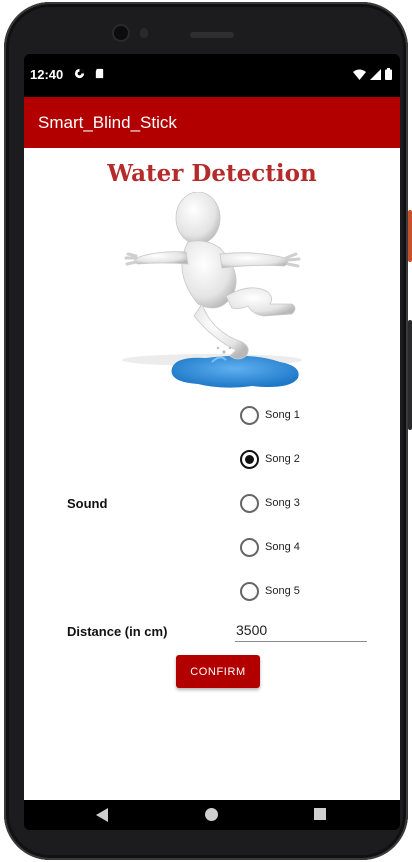 The height and width of the screenshot is (862, 412). I want to click on radio-song-2: Song 2, so click(270, 459).